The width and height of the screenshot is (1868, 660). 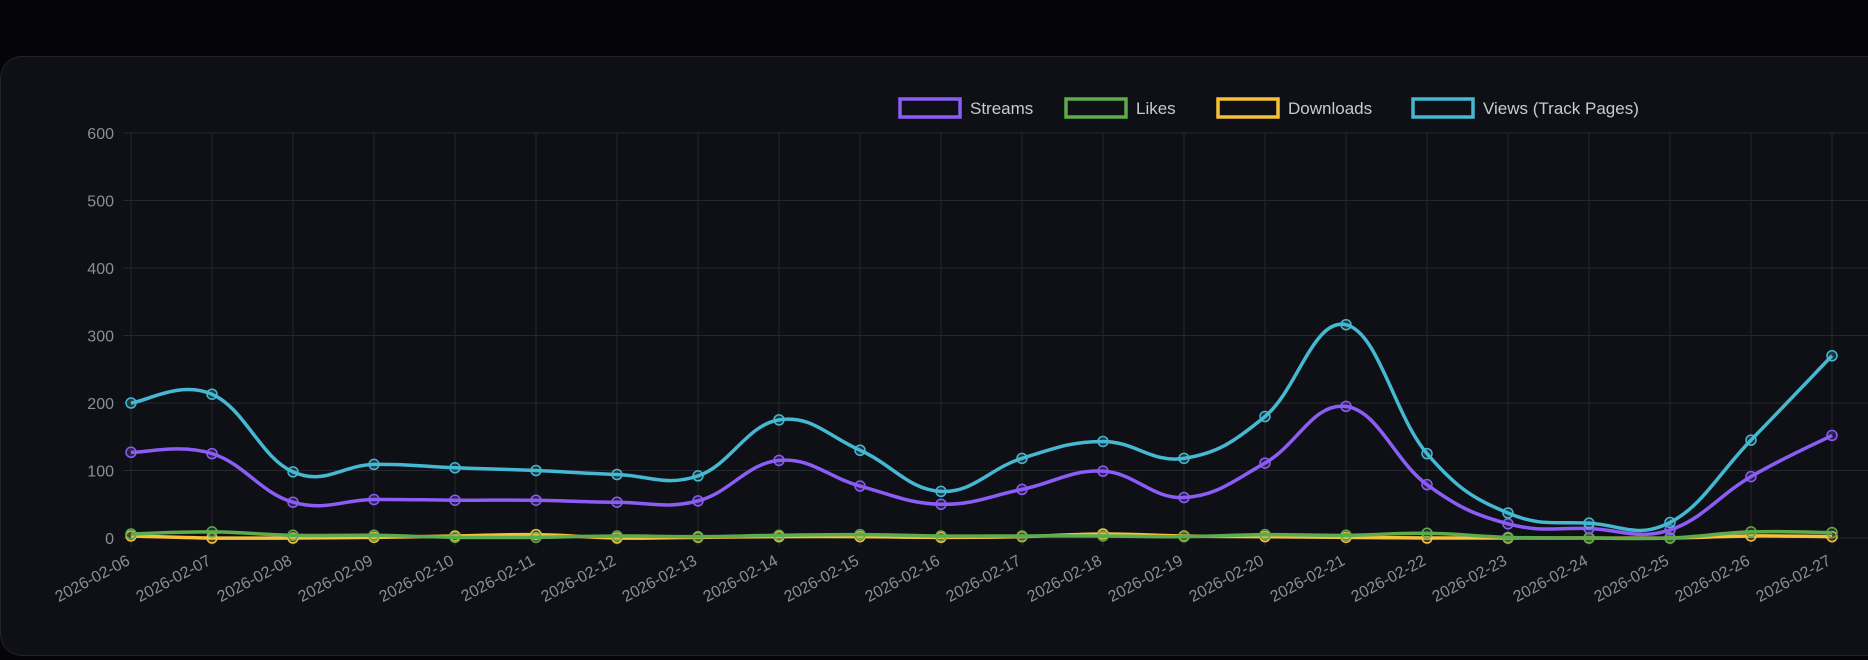 What do you see at coordinates (1001, 108) in the screenshot?
I see `legend-label: Streams` at bounding box center [1001, 108].